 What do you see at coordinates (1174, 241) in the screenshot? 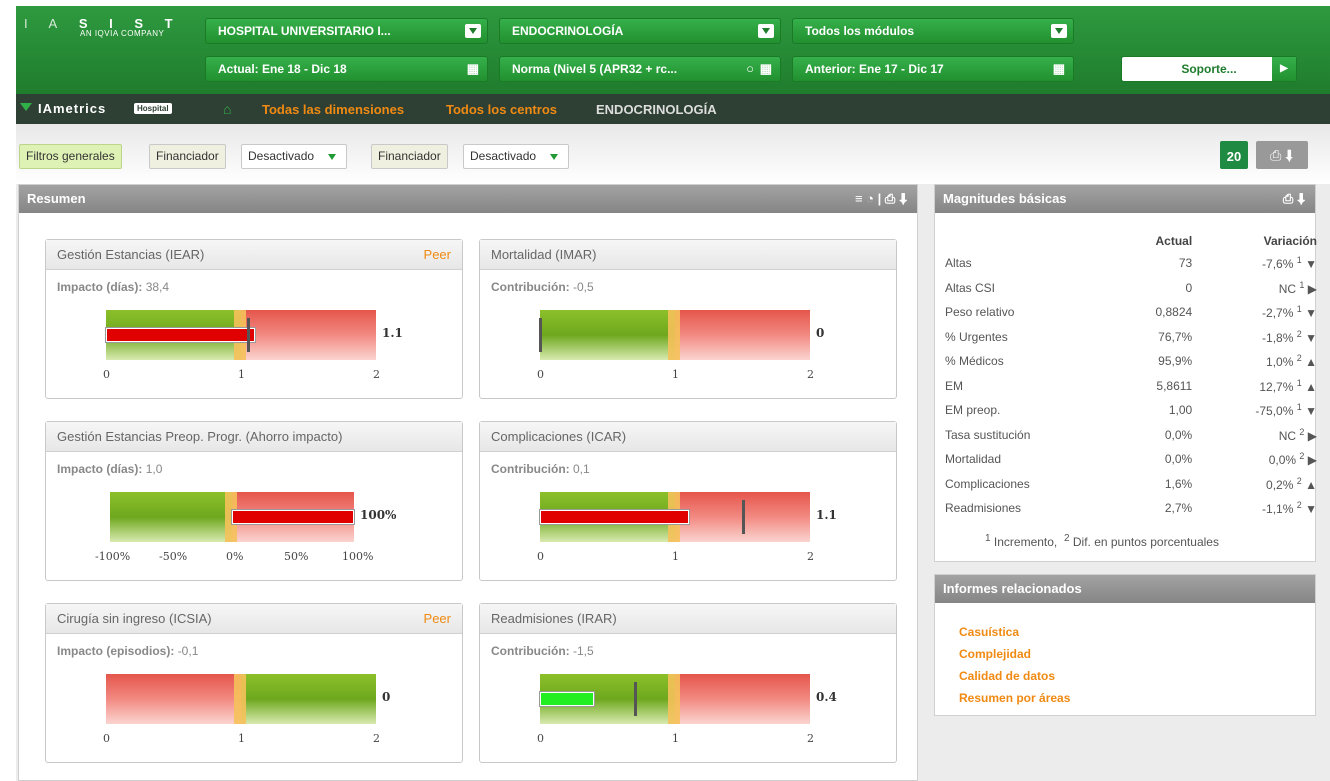
I see `col-actual: Actual` at bounding box center [1174, 241].